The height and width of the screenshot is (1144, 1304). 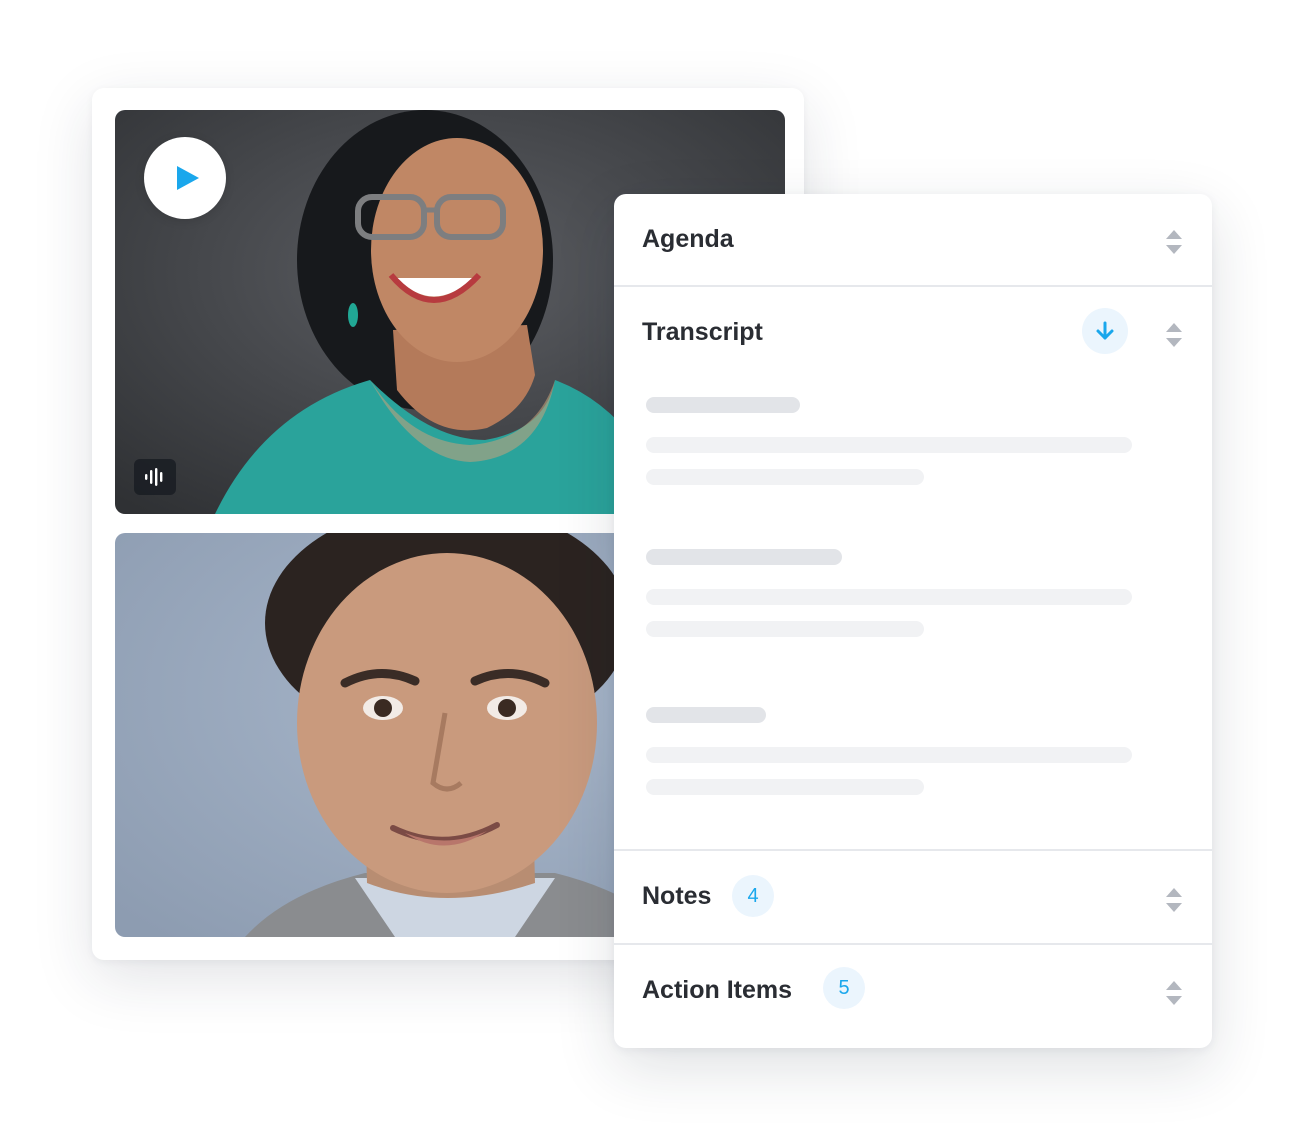 I want to click on notes-count-badge: 4, so click(x=753, y=896).